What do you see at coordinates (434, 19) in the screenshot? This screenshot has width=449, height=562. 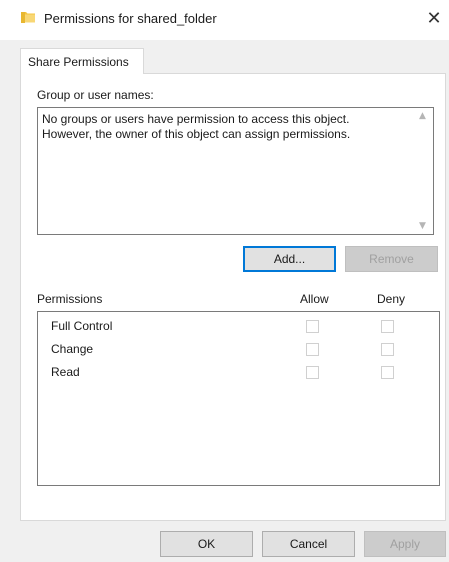 I see `close-icon: ✕` at bounding box center [434, 19].